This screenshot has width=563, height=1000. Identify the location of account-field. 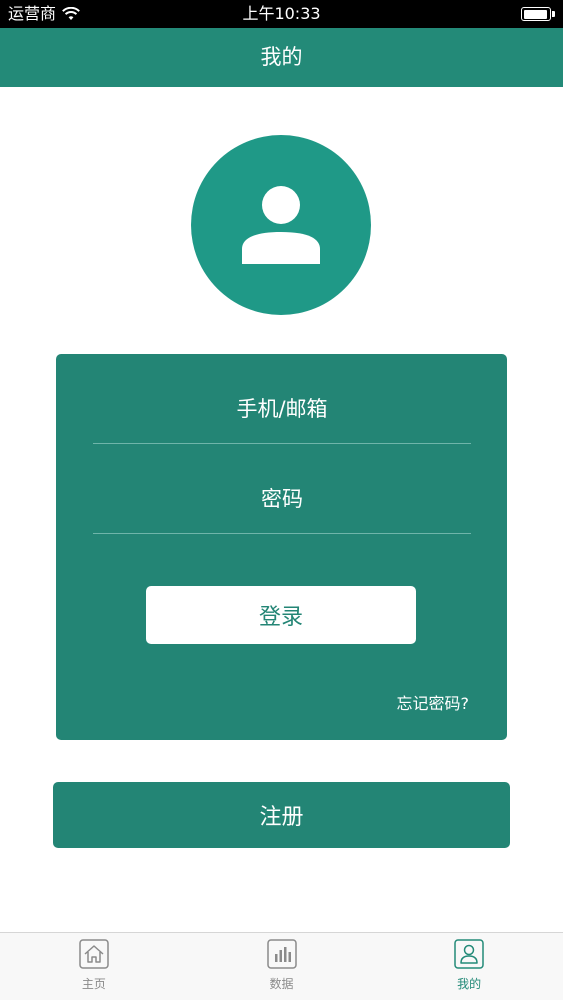
(282, 399).